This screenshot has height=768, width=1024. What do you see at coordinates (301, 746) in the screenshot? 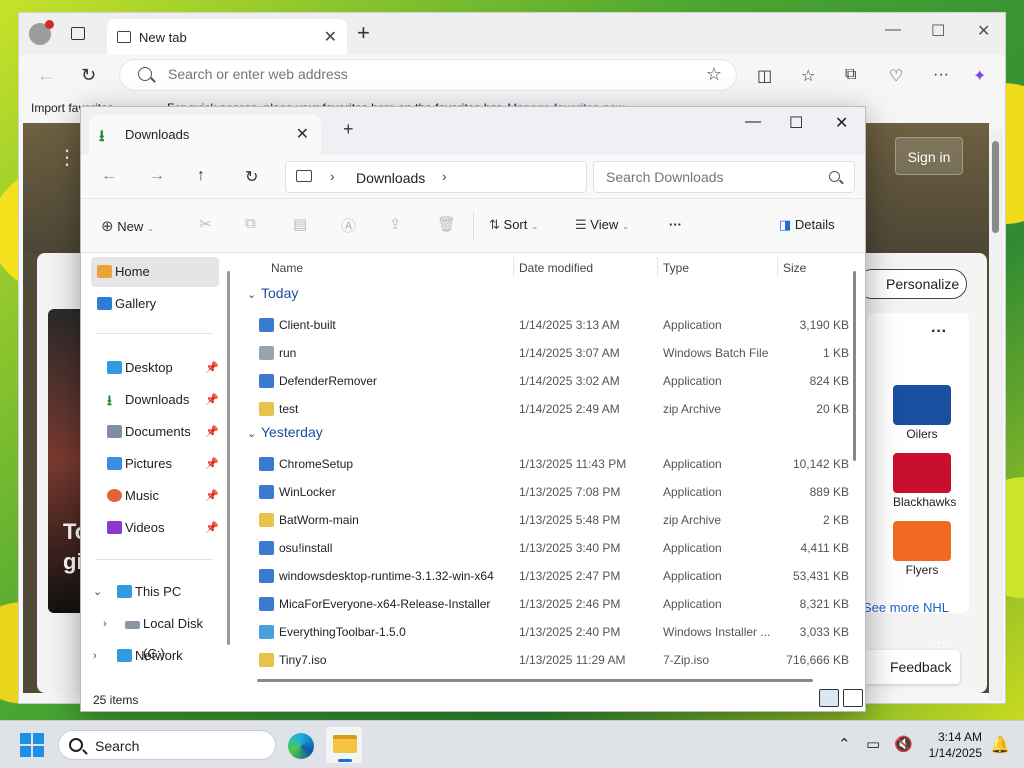
I see `edge-icon` at bounding box center [301, 746].